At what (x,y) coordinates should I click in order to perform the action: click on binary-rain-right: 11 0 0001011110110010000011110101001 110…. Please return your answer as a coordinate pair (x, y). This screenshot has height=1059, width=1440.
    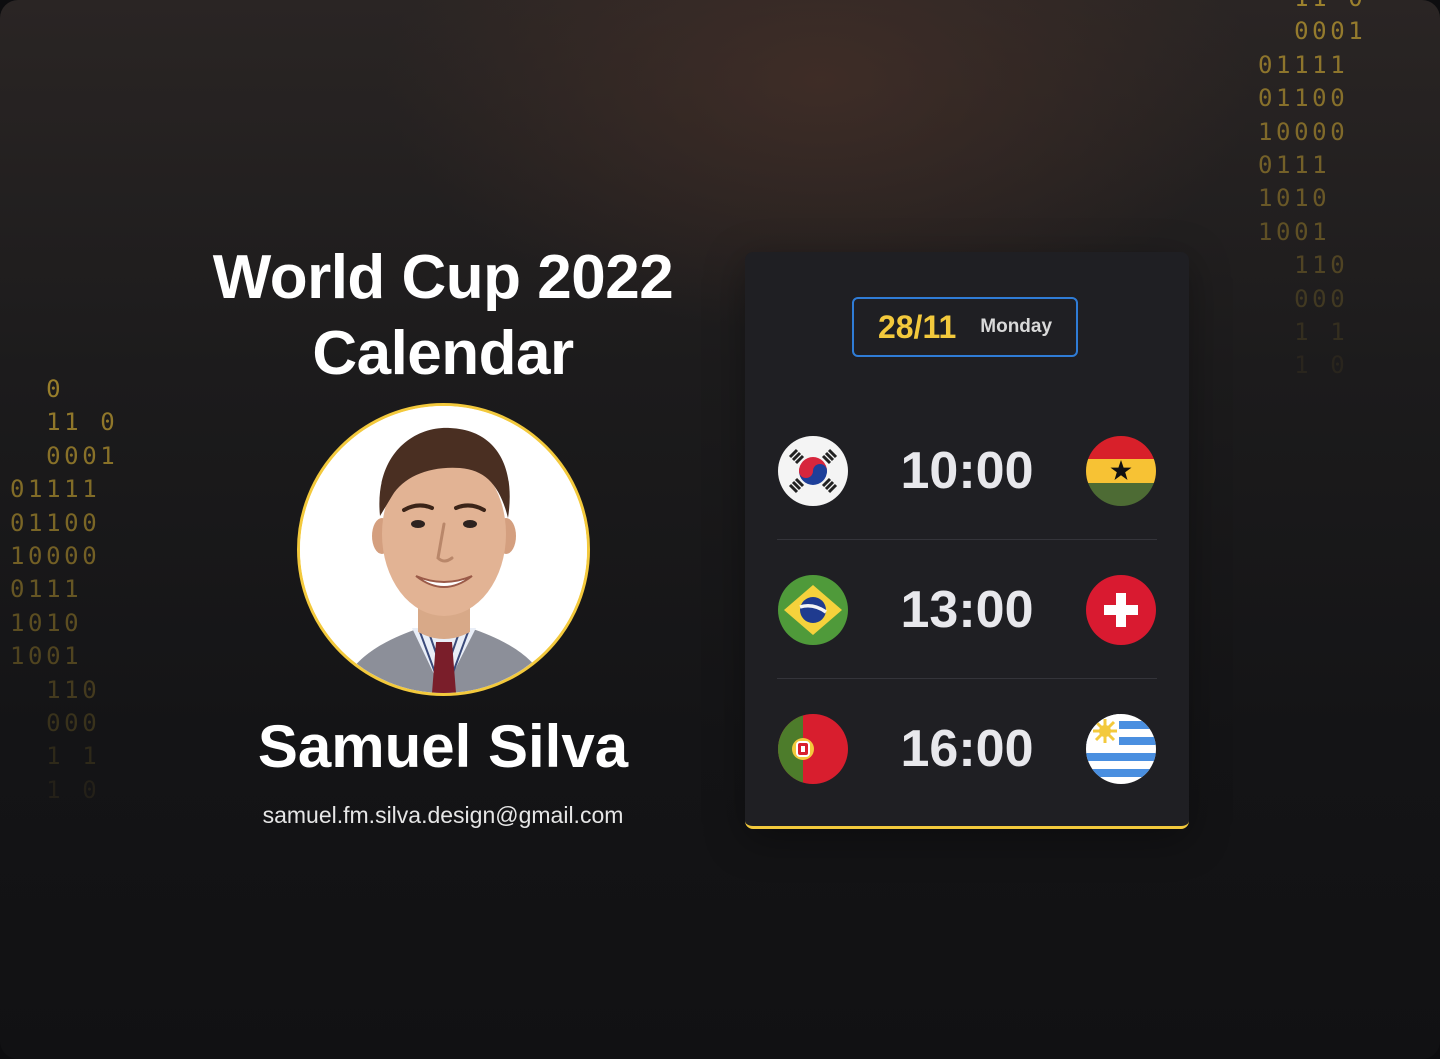
    Looking at the image, I should click on (1312, 190).